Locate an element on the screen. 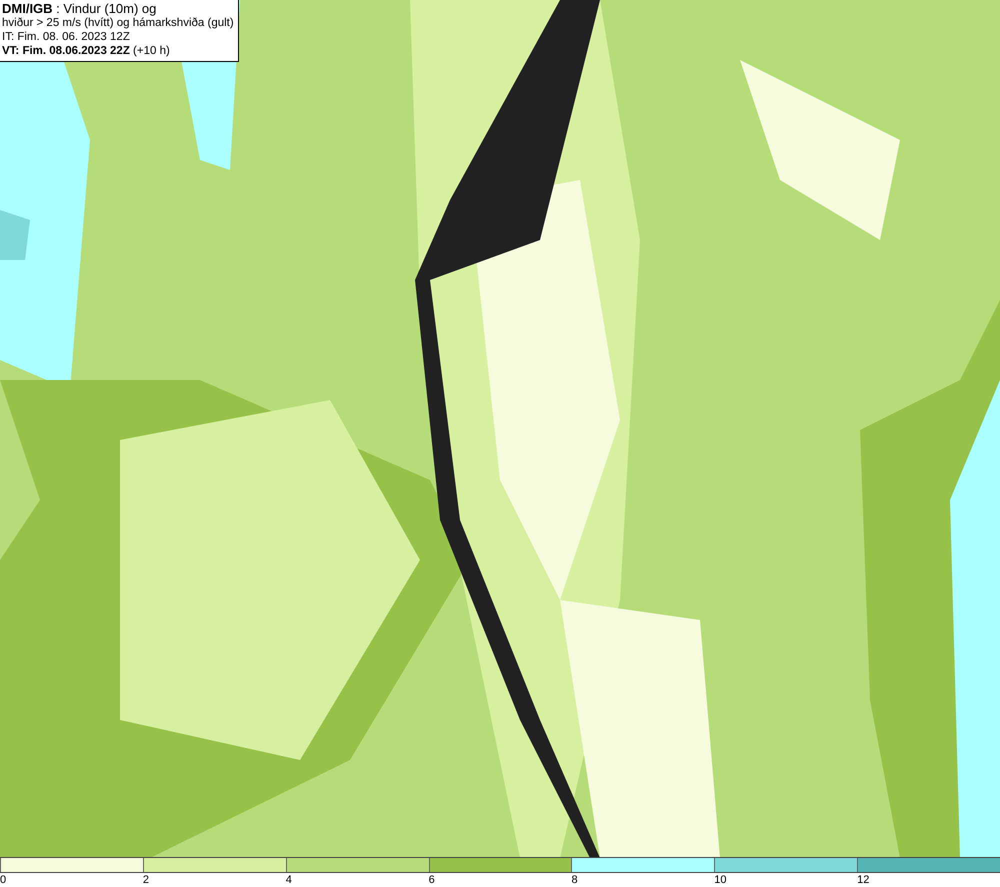 The width and height of the screenshot is (1000, 887). info-text: VT: Fim. 08.06.2023 22Z (+10 h) is located at coordinates (86, 51).